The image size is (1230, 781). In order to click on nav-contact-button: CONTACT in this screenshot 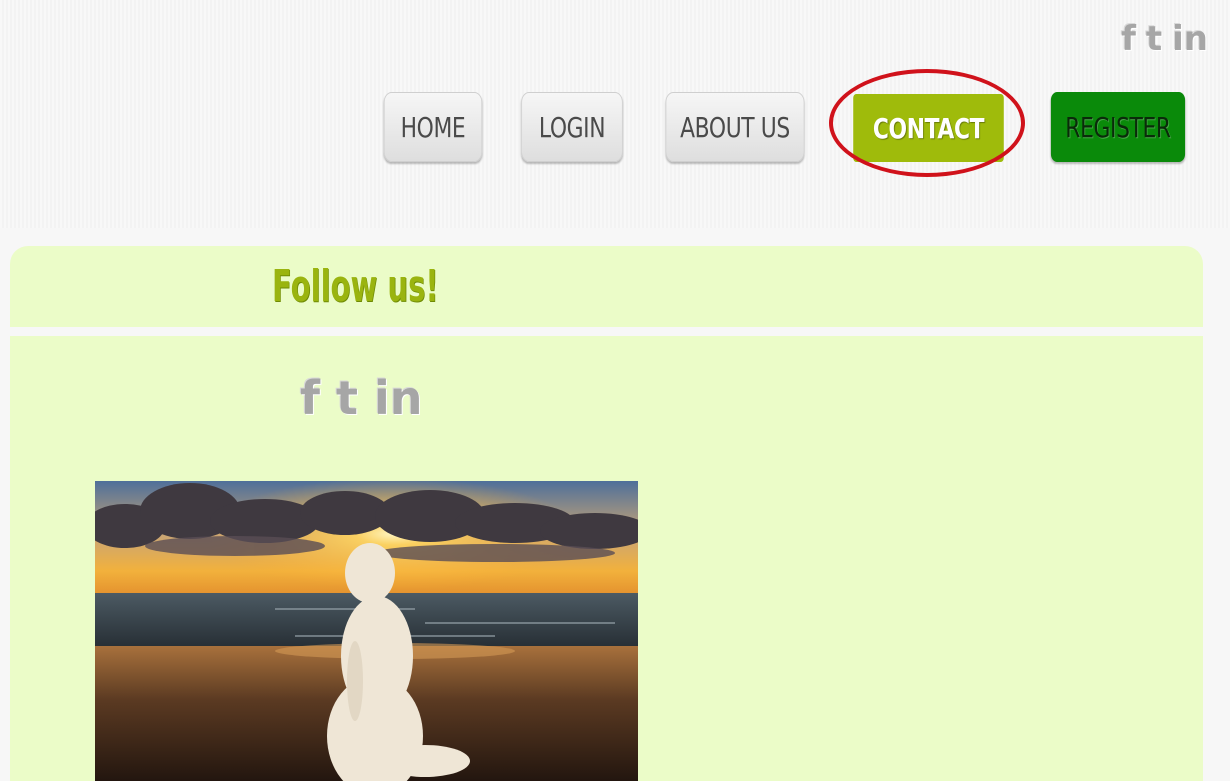, I will do `click(928, 128)`.